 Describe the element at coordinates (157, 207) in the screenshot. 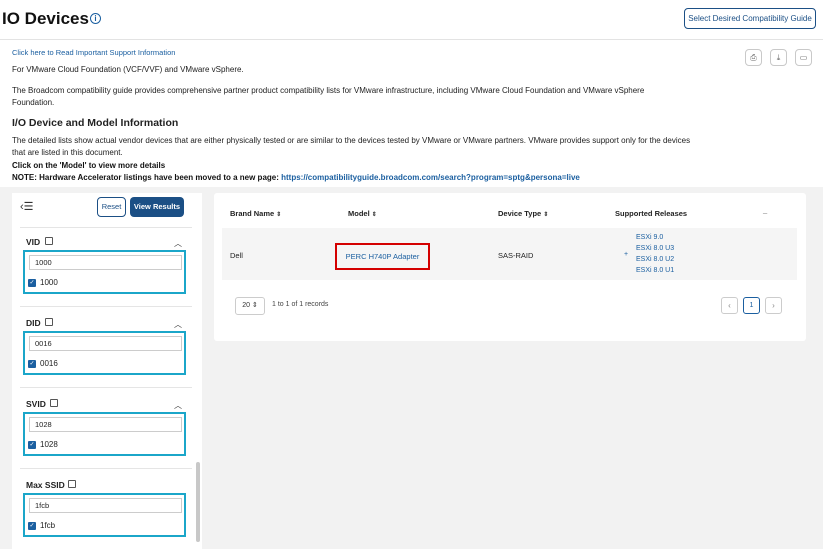

I see `view-results-button: View Results` at that location.